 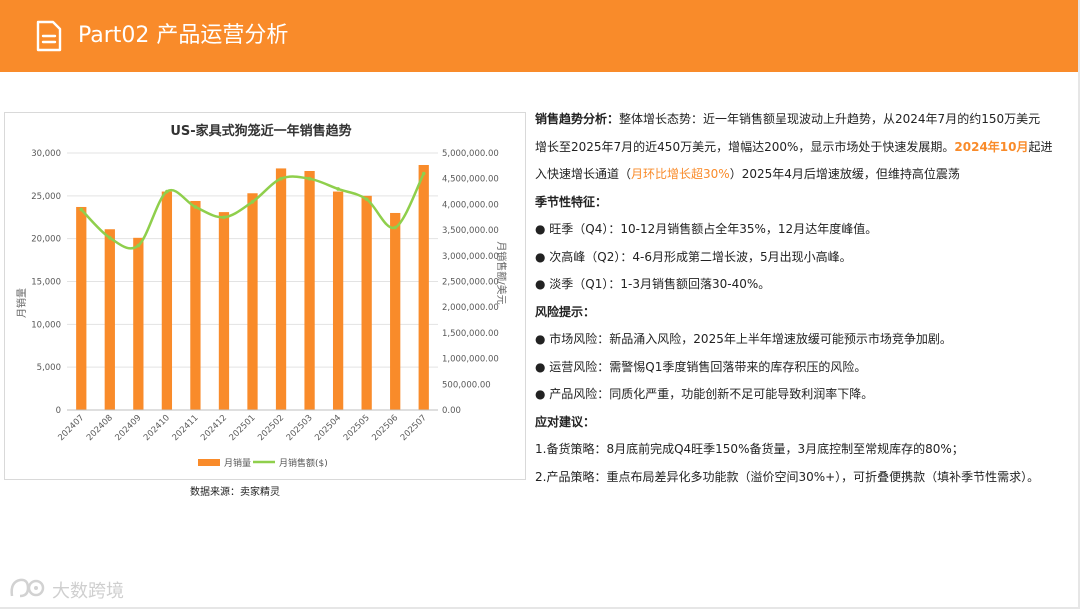 I want to click on header-bar: Part02 产品运营分析, so click(x=540, y=36).